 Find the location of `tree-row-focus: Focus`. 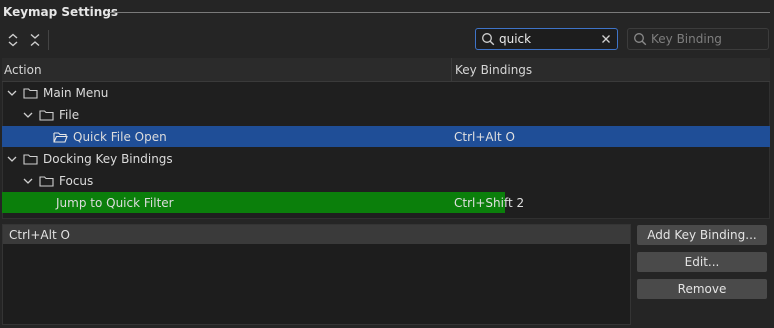

tree-row-focus: Focus is located at coordinates (386, 180).